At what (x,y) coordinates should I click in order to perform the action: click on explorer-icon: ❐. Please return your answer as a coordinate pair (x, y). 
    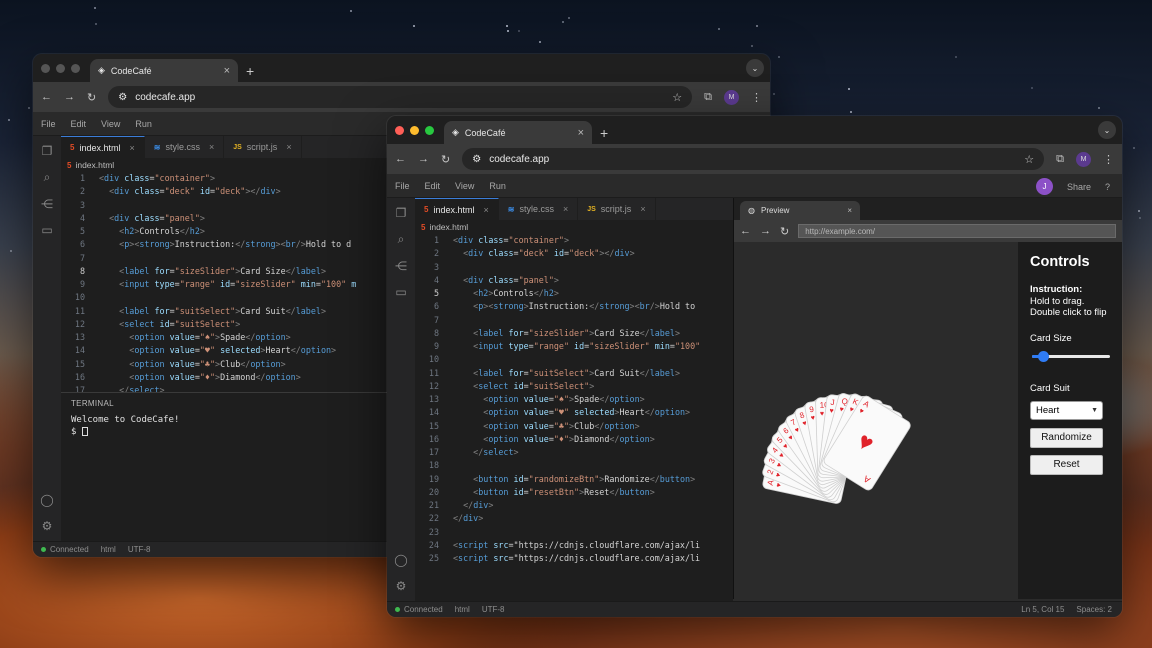
    Looking at the image, I should click on (47, 151).